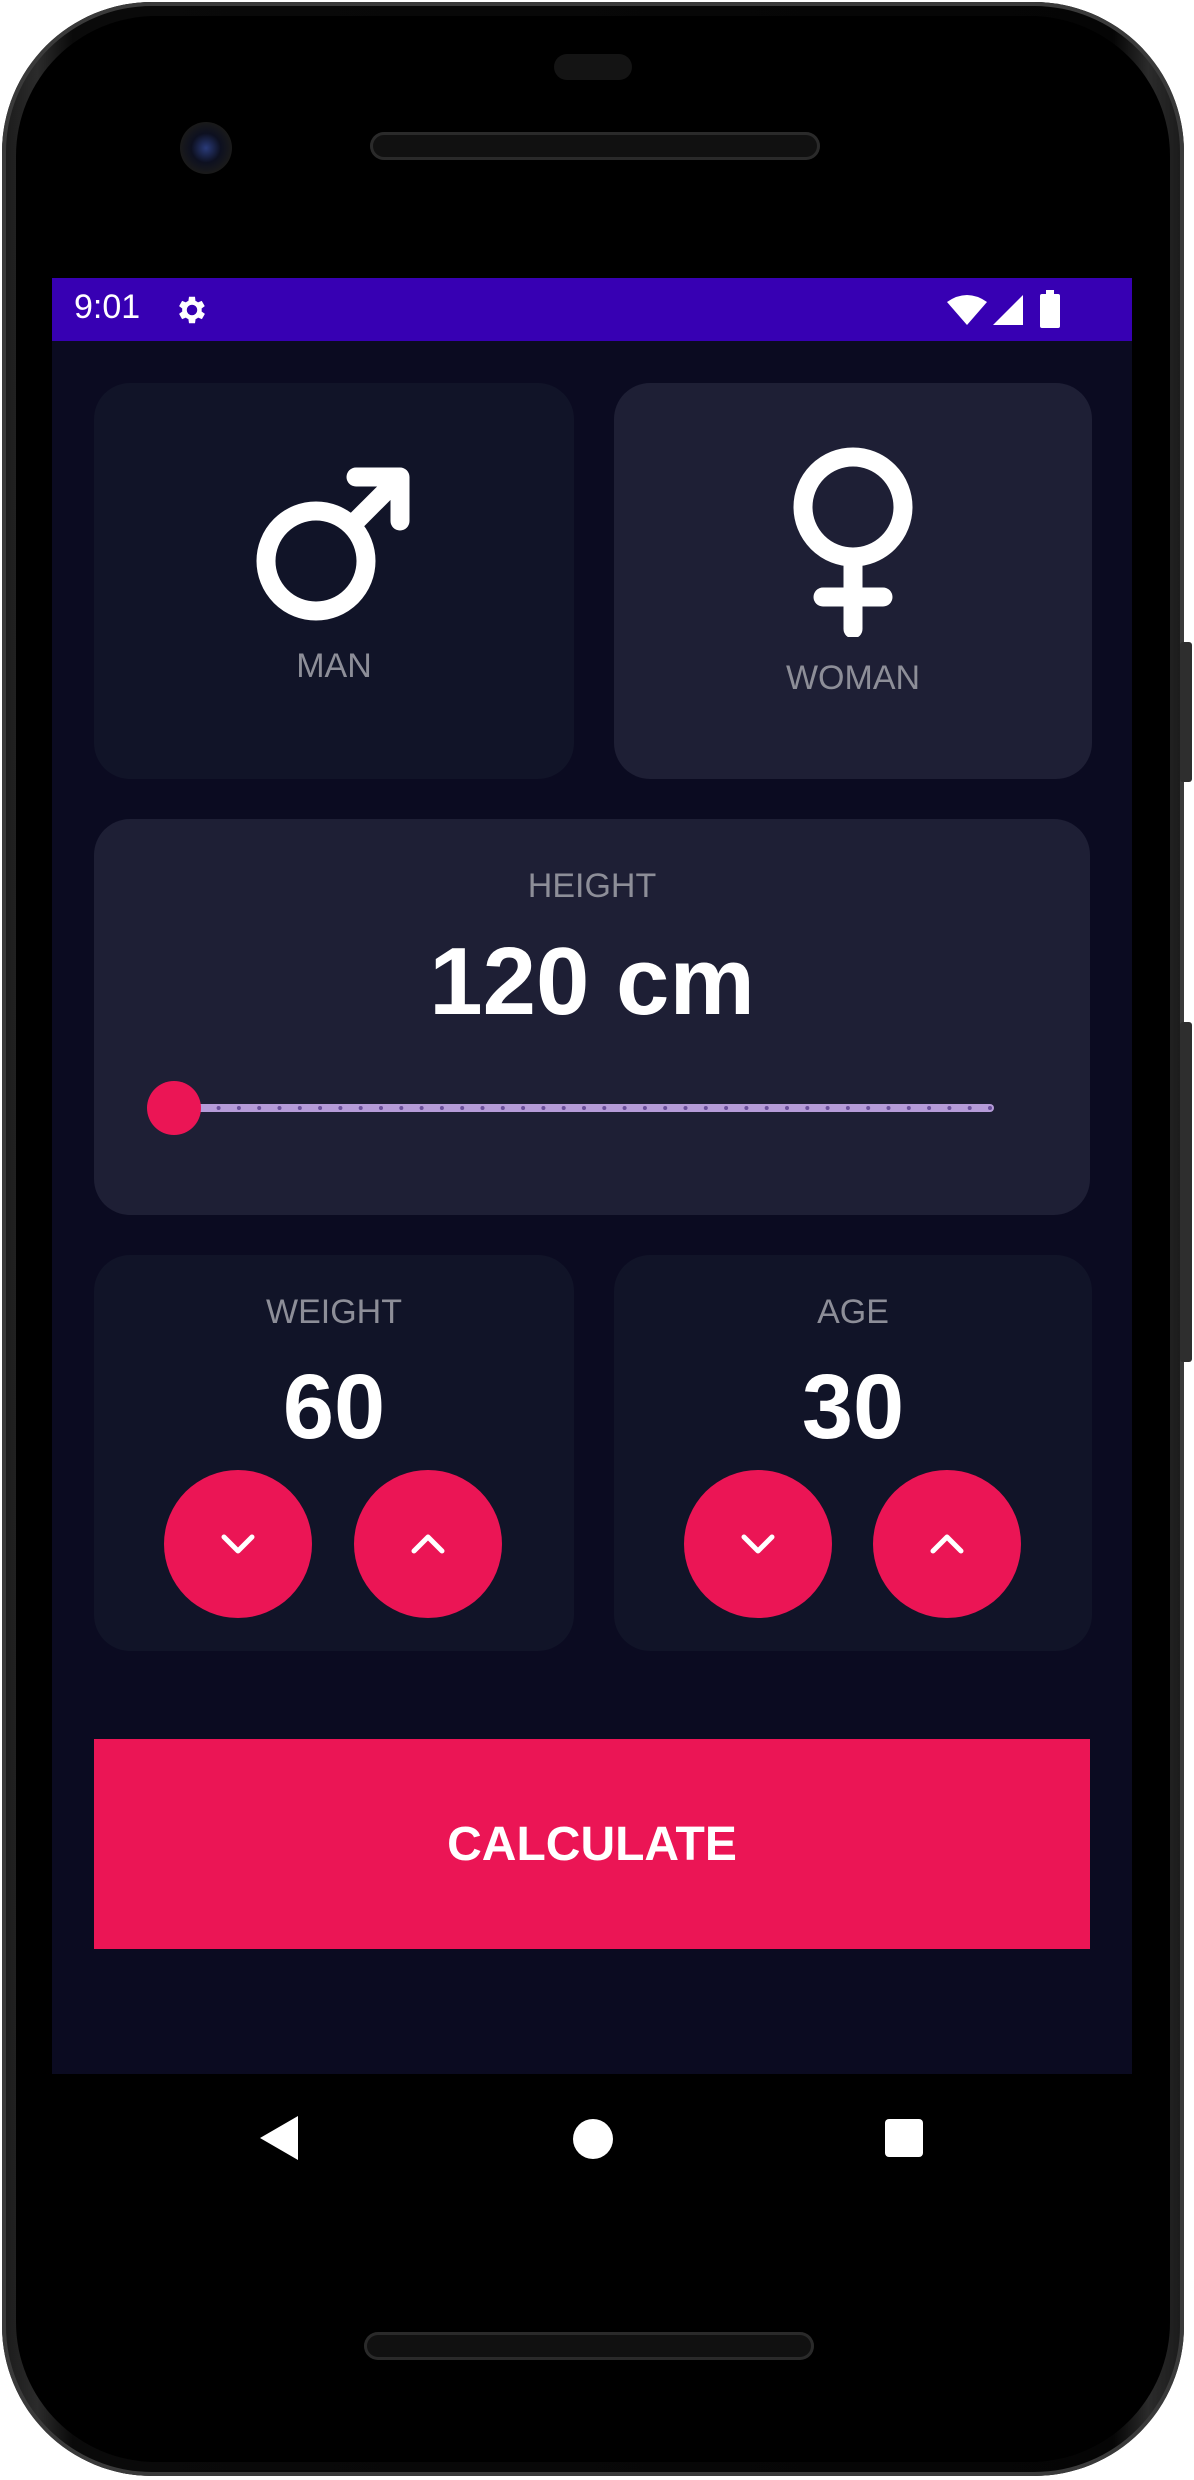 The image size is (1194, 2480). I want to click on weight-increase-button, so click(428, 1544).